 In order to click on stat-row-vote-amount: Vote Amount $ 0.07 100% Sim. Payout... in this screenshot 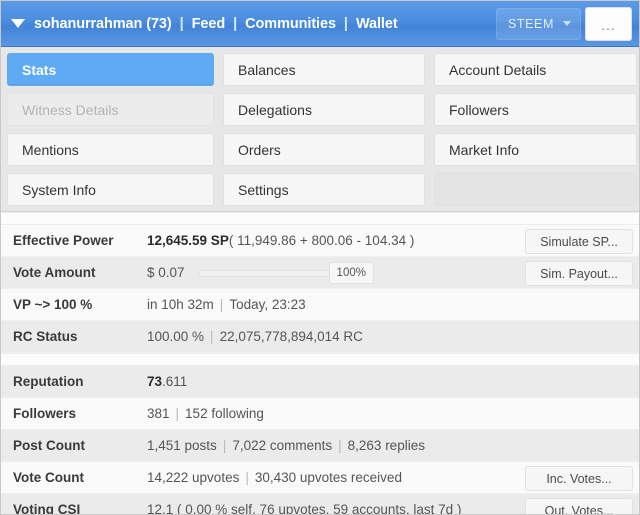, I will do `click(320, 273)`.